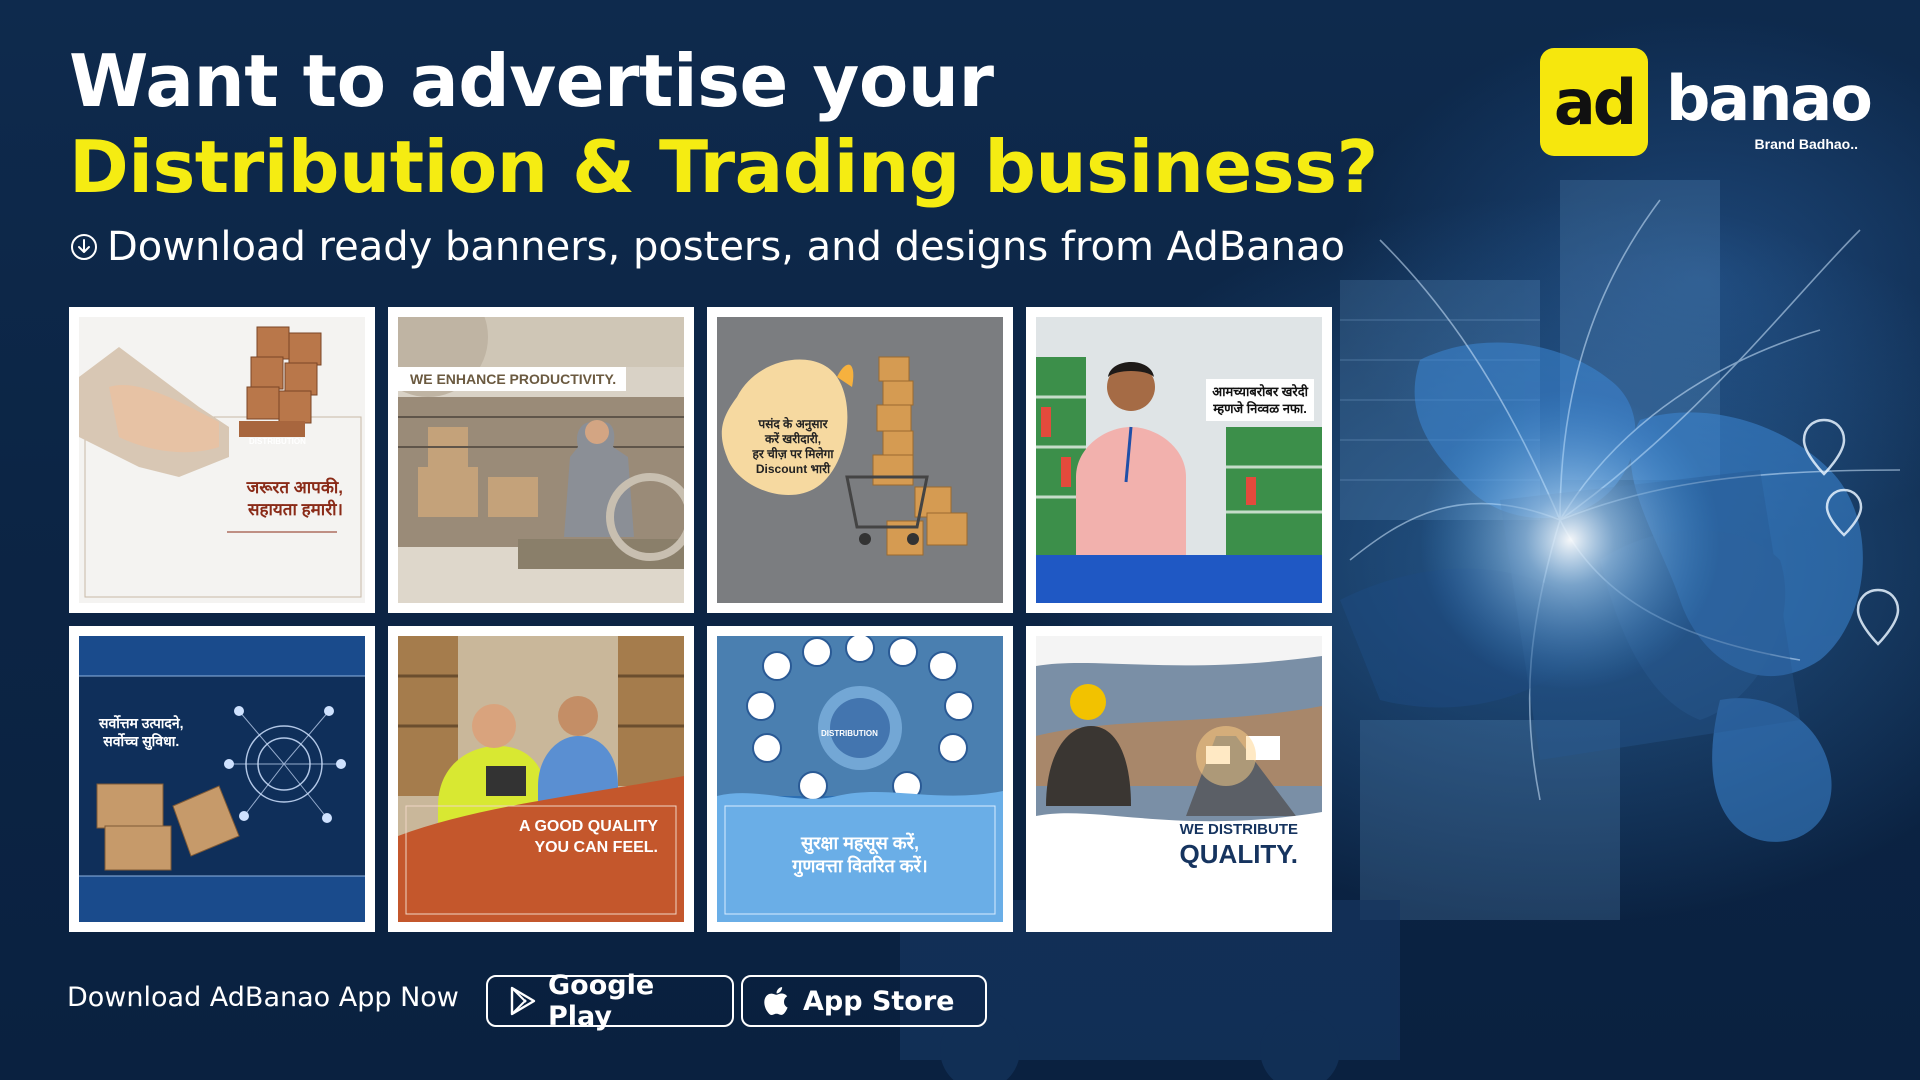 The image size is (1920, 1080). What do you see at coordinates (588, 837) in the screenshot?
I see `card-caption: A GOOD QUALITY YOU CAN FEEL.` at bounding box center [588, 837].